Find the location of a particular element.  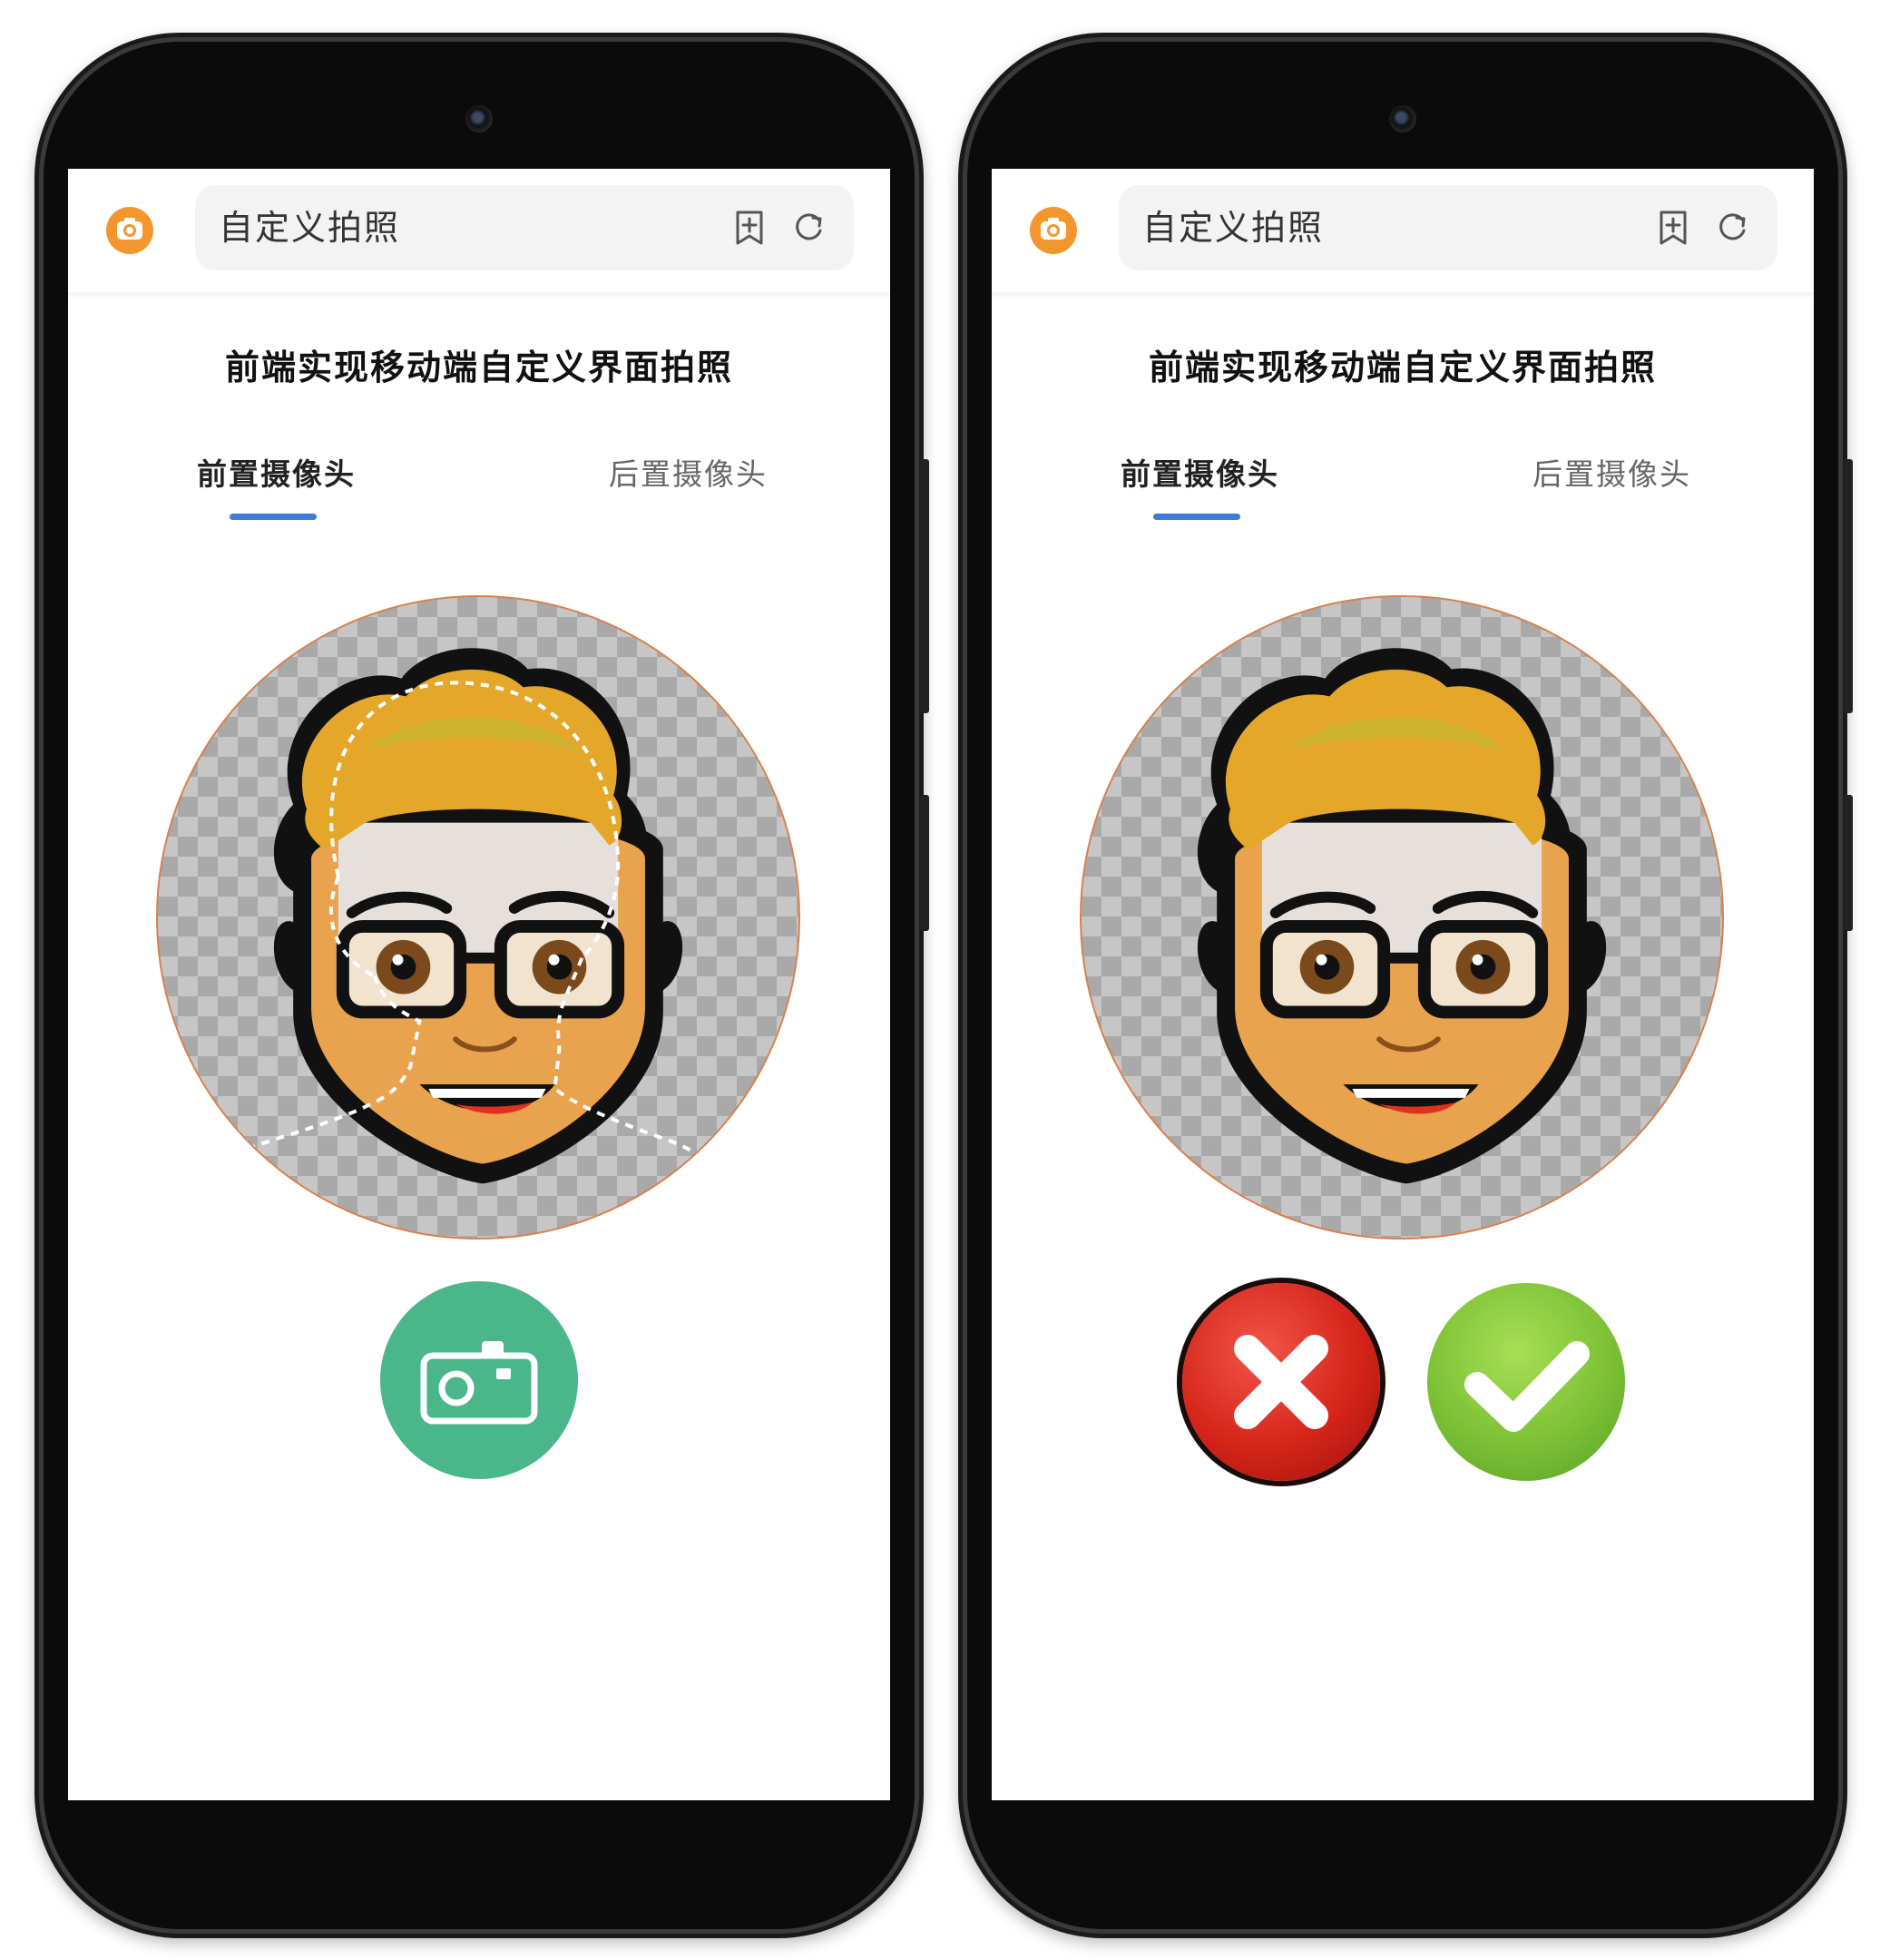

camera-preview is located at coordinates (478, 917).